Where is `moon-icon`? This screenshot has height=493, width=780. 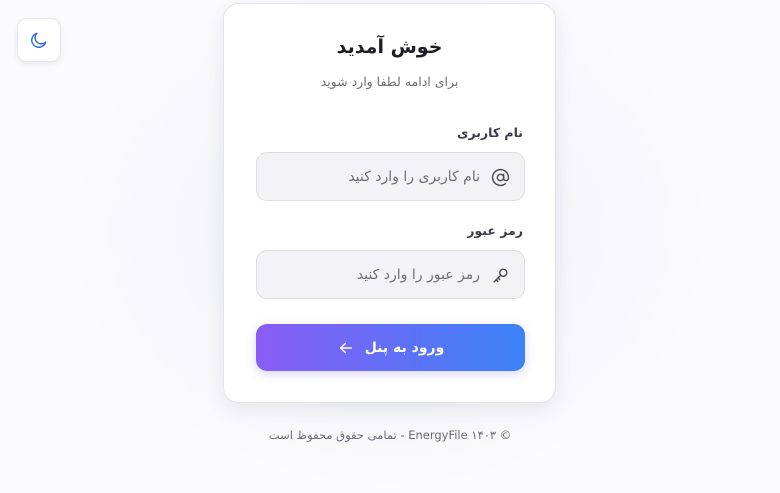
moon-icon is located at coordinates (39, 40).